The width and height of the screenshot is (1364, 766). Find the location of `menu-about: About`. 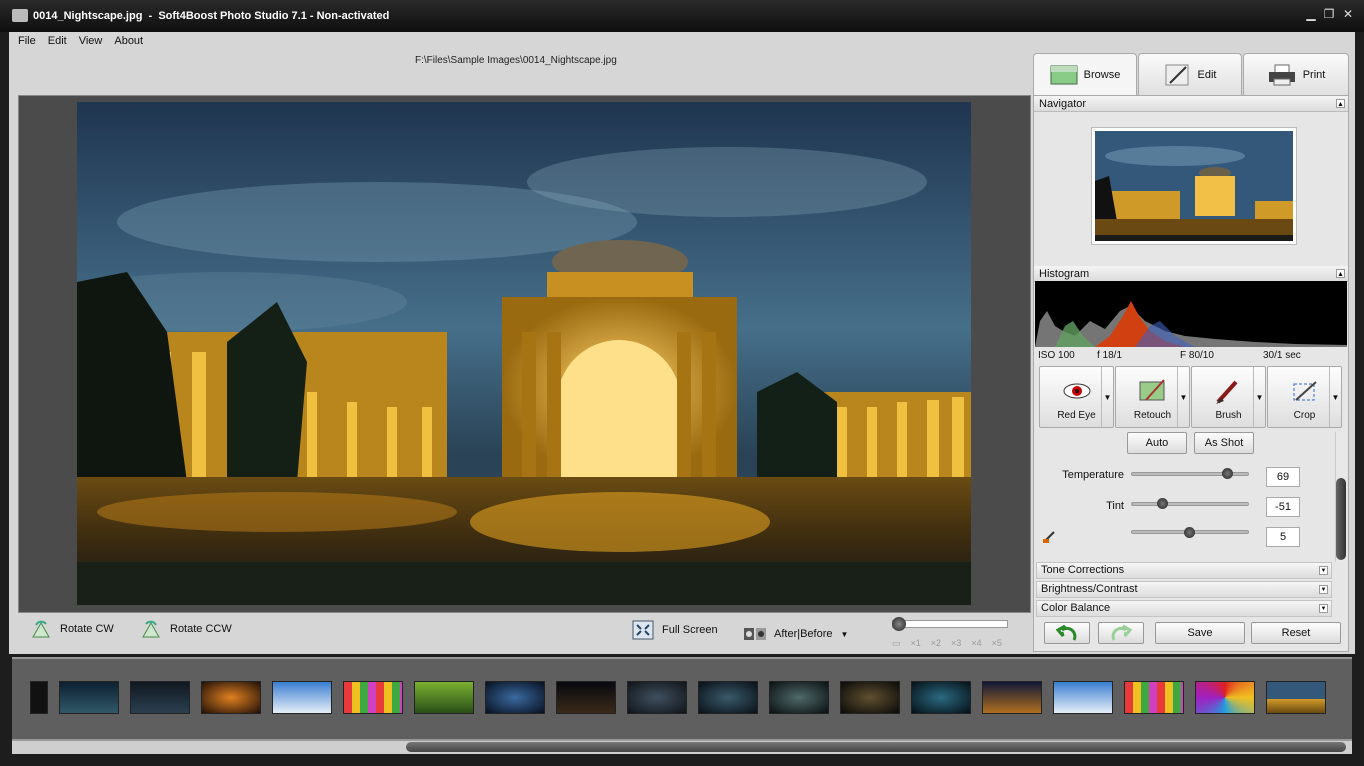

menu-about: About is located at coordinates (128, 43).